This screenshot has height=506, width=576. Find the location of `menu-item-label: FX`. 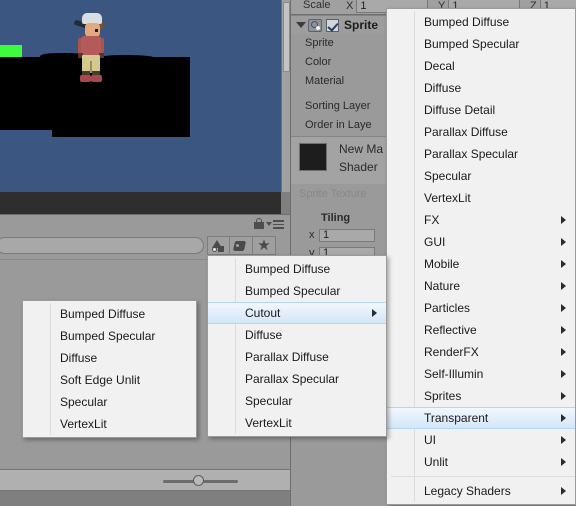

menu-item-label: FX is located at coordinates (432, 220).